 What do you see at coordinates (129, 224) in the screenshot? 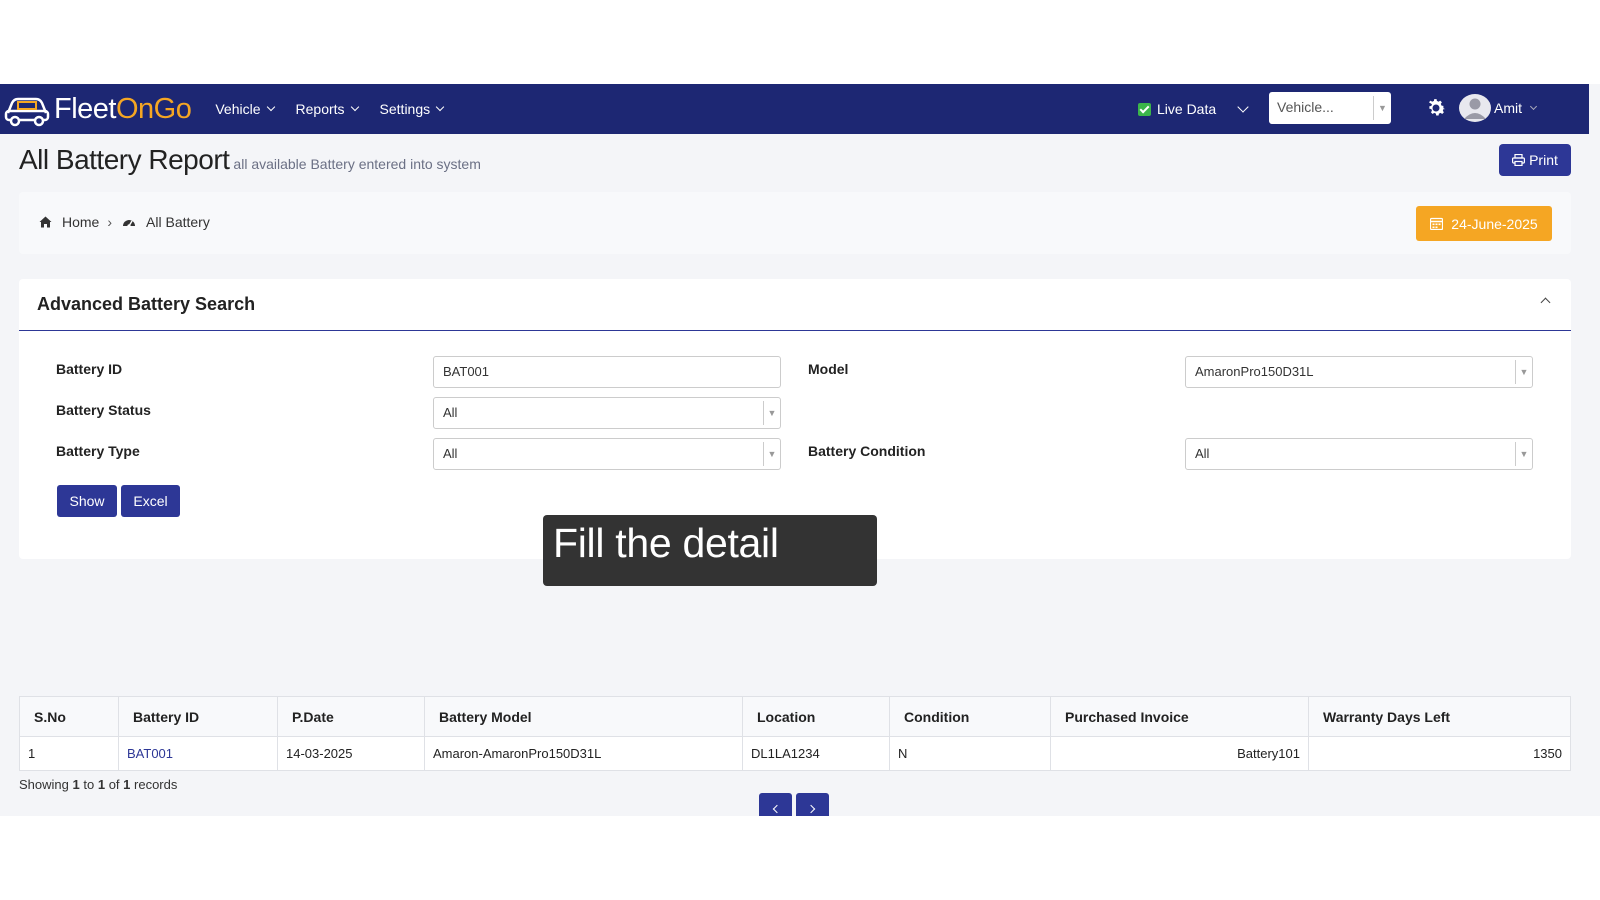
I see `dashboard-icon` at bounding box center [129, 224].